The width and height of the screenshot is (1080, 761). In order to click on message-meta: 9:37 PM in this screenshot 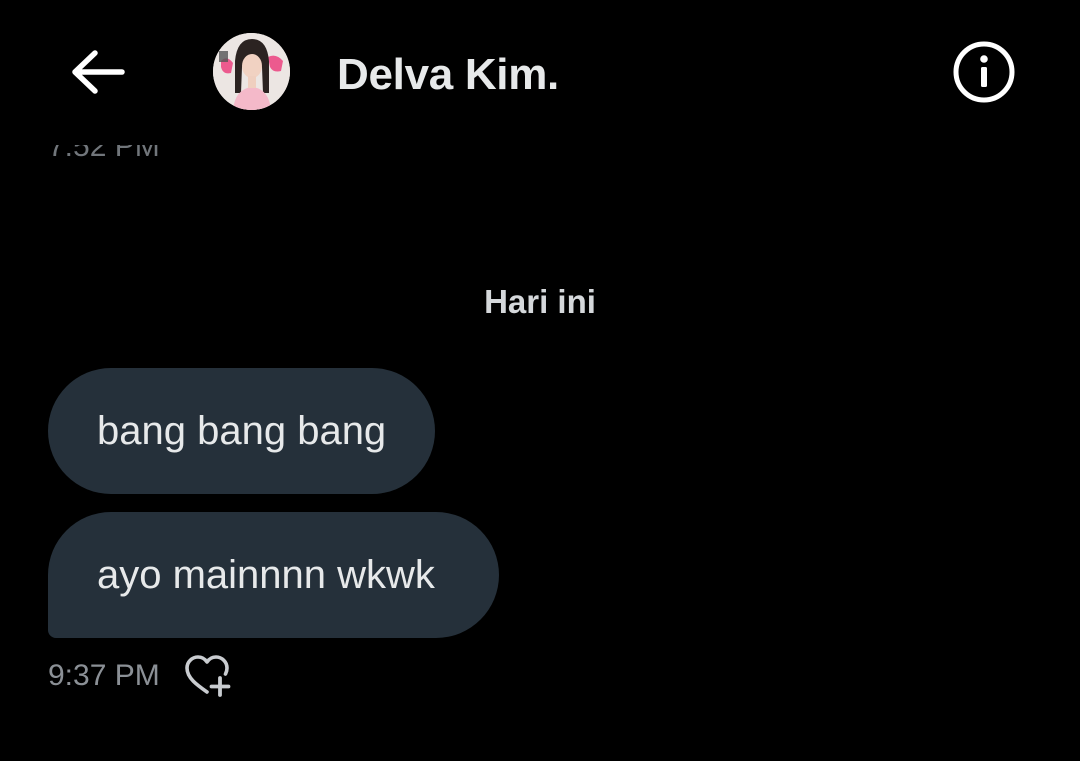, I will do `click(141, 676)`.